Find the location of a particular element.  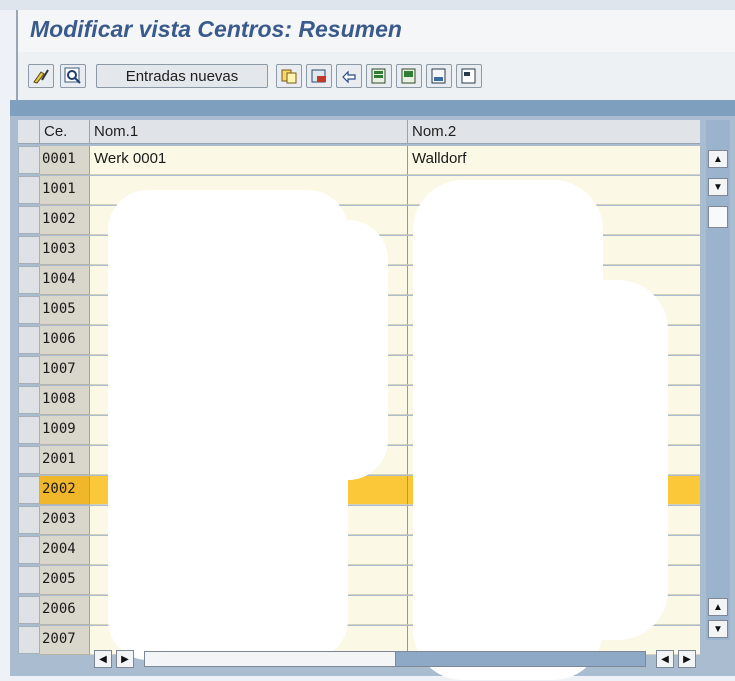

cell-nom2: Walldorf is located at coordinates (554, 160).